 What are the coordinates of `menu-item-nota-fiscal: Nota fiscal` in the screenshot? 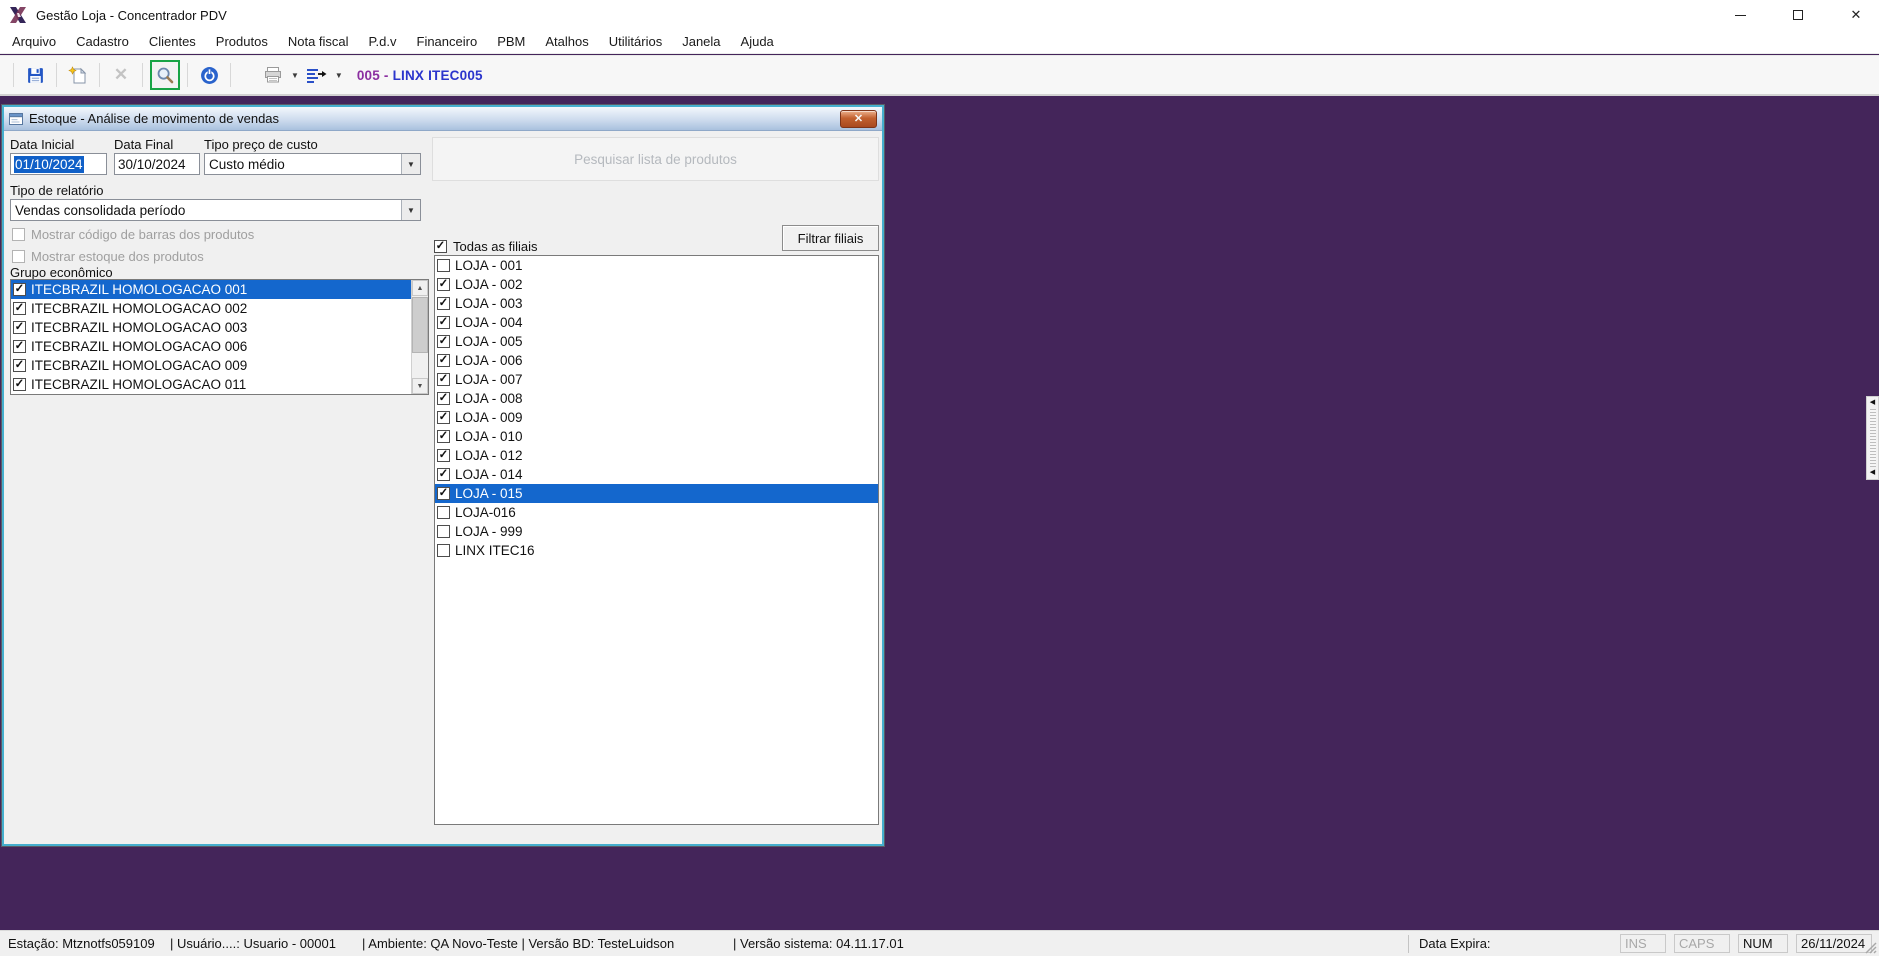 It's located at (318, 41).